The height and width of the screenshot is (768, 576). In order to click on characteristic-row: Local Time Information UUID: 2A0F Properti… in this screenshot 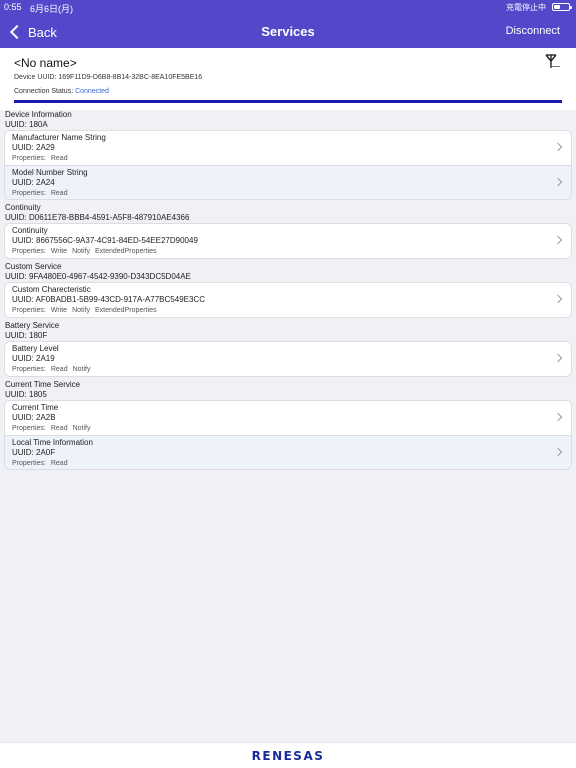, I will do `click(288, 452)`.